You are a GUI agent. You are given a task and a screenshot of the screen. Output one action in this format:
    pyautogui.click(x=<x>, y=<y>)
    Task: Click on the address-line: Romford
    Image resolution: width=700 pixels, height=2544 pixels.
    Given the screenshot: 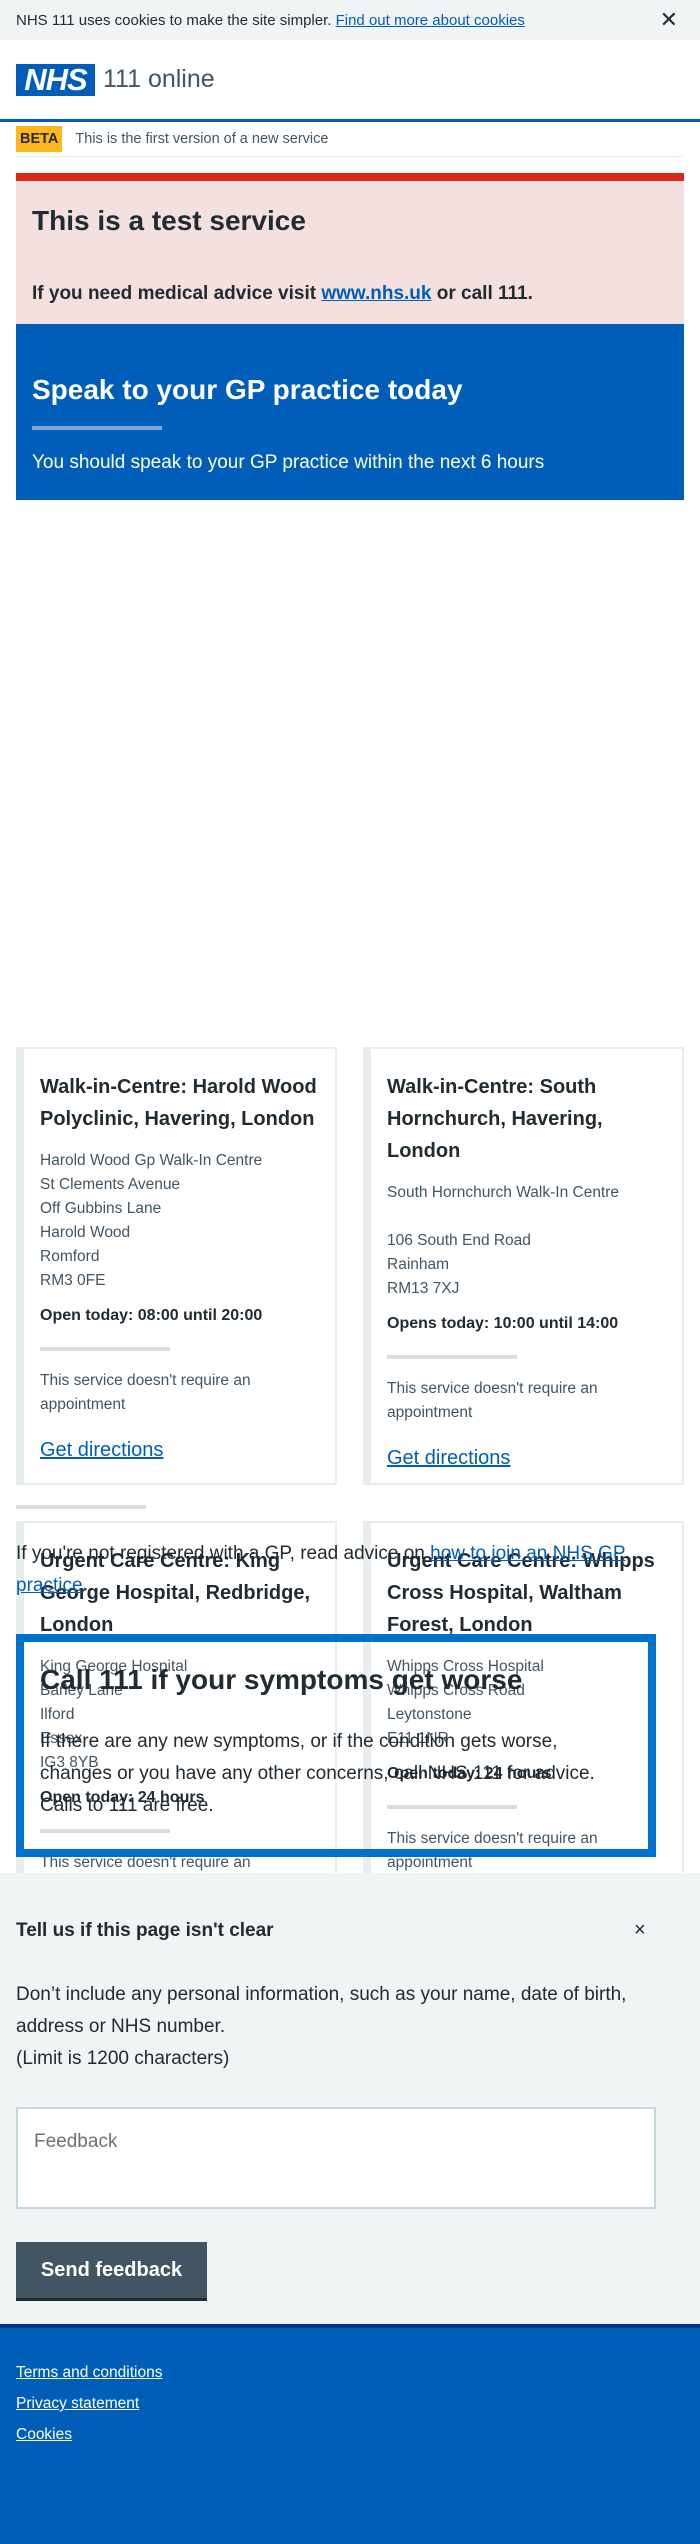 What is the action you would take?
    pyautogui.click(x=70, y=1256)
    